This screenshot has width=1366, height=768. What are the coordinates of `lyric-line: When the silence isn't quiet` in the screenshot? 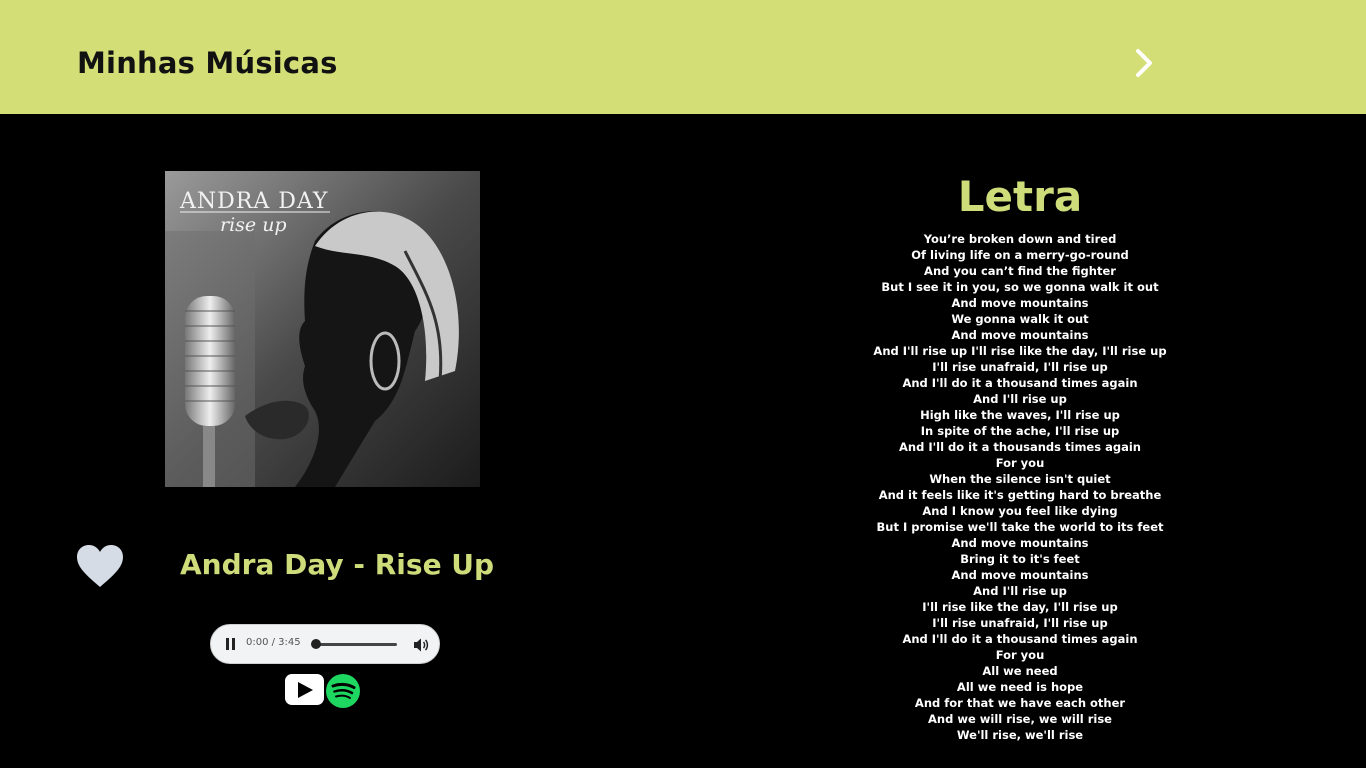 It's located at (1020, 479).